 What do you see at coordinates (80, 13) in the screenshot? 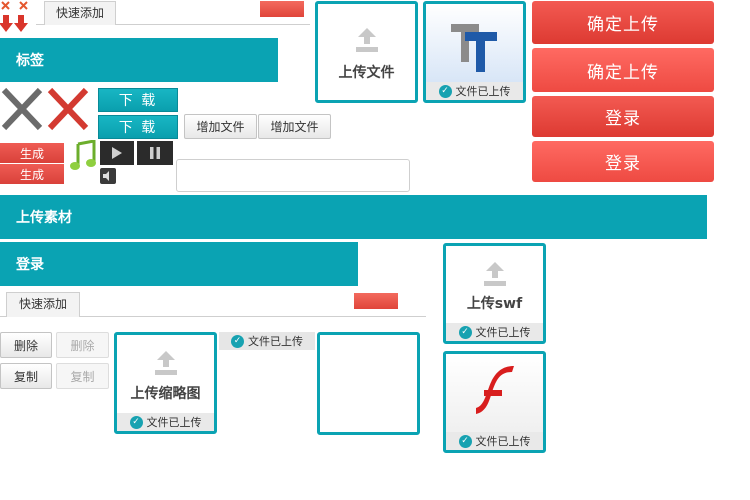
I see `tab-quick-add-top: 快速添加` at bounding box center [80, 13].